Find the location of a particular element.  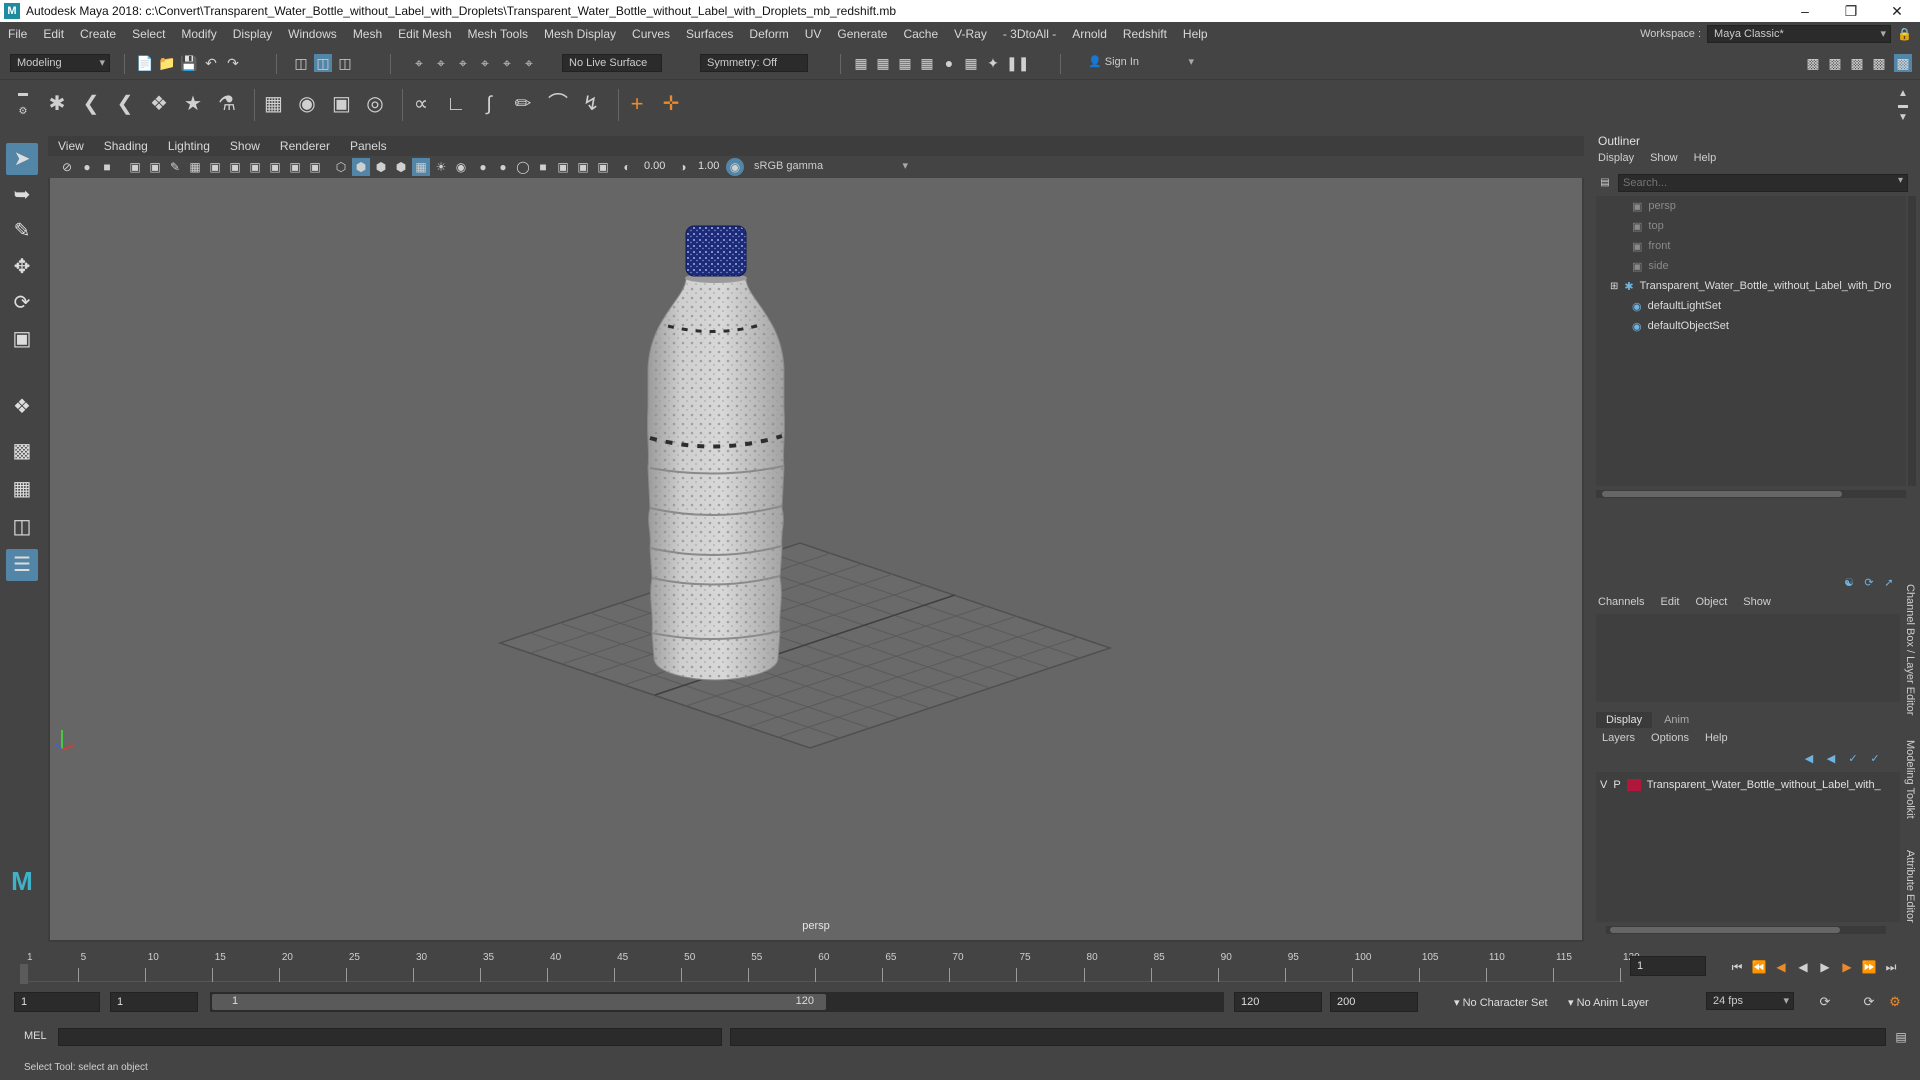

live-surface-field: No Live Surface is located at coordinates (612, 63).